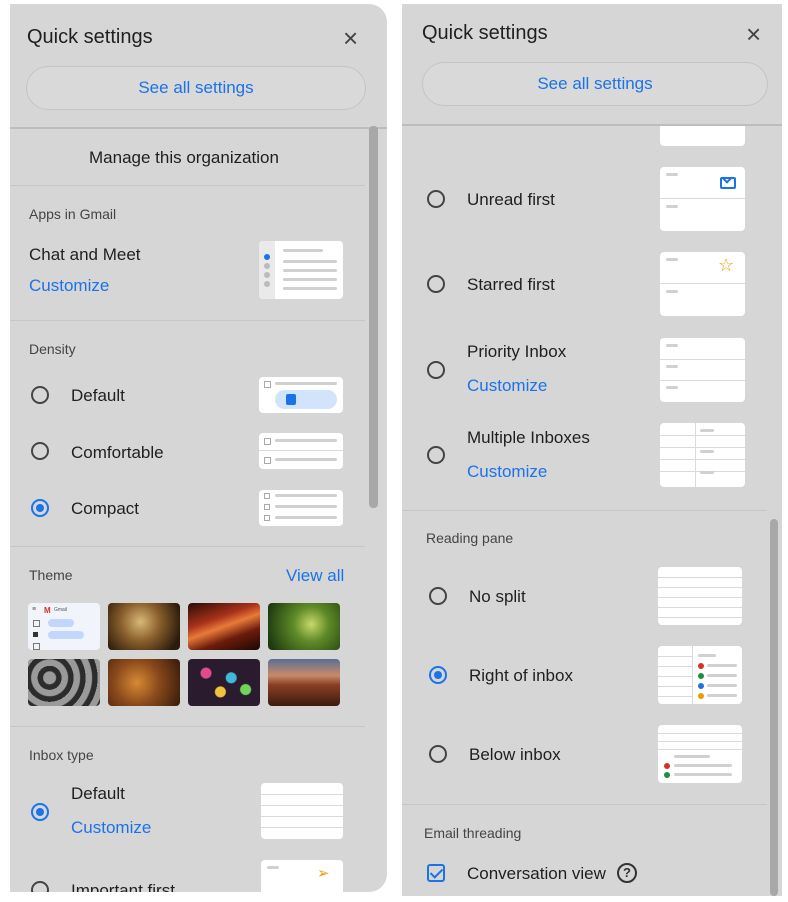 This screenshot has height=902, width=788. I want to click on reading-pane-right-thumbnail, so click(700, 675).